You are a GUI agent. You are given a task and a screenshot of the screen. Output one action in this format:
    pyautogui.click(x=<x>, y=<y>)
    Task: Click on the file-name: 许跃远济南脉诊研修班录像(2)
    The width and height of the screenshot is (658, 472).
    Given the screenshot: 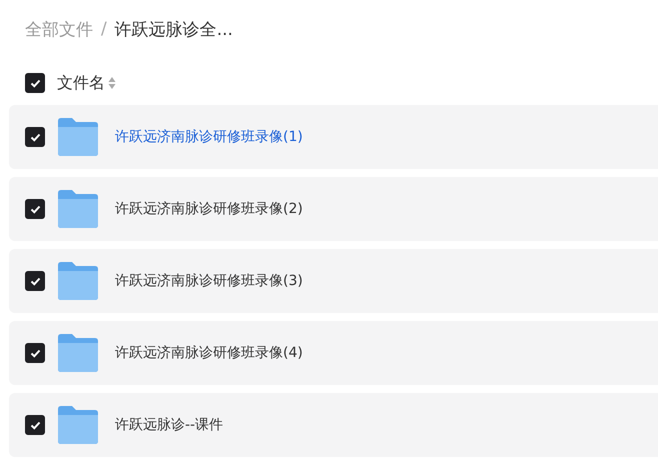 What is the action you would take?
    pyautogui.click(x=209, y=209)
    